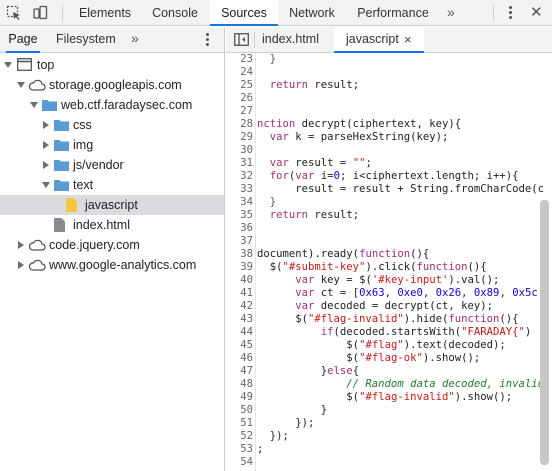  Describe the element at coordinates (239, 215) in the screenshot. I see `line-number: 35` at that location.